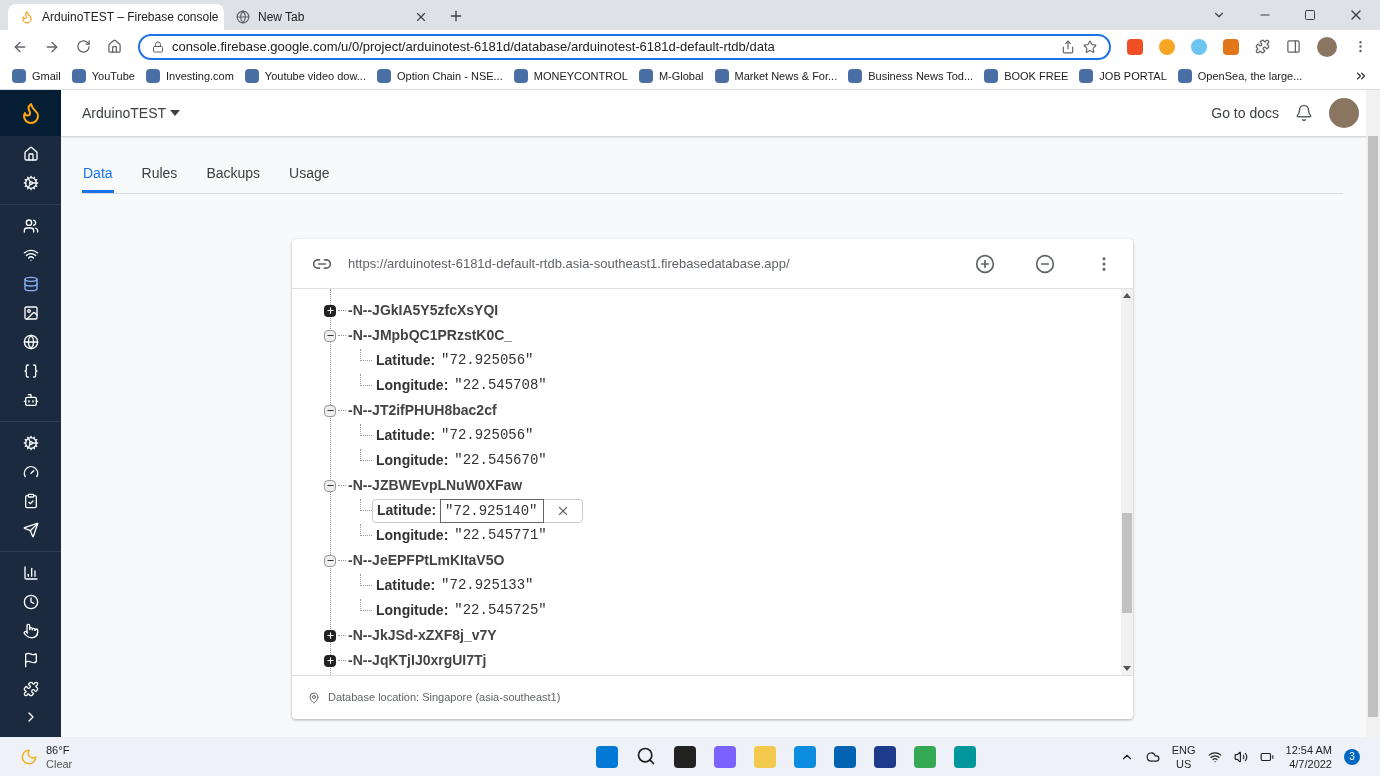  Describe the element at coordinates (1293, 46) in the screenshot. I see `side-panel-icon` at that location.